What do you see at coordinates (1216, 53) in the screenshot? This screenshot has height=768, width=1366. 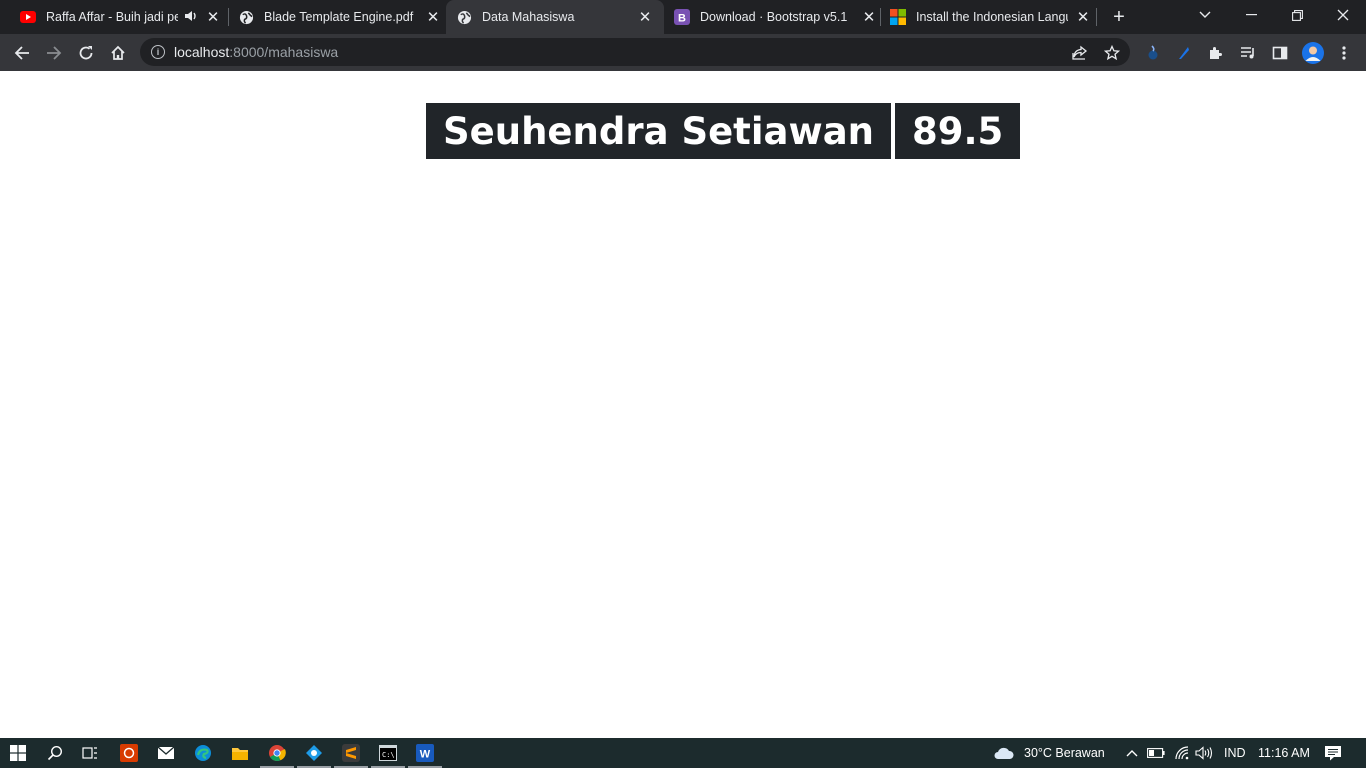 I see `extensions-puzzle-icon` at bounding box center [1216, 53].